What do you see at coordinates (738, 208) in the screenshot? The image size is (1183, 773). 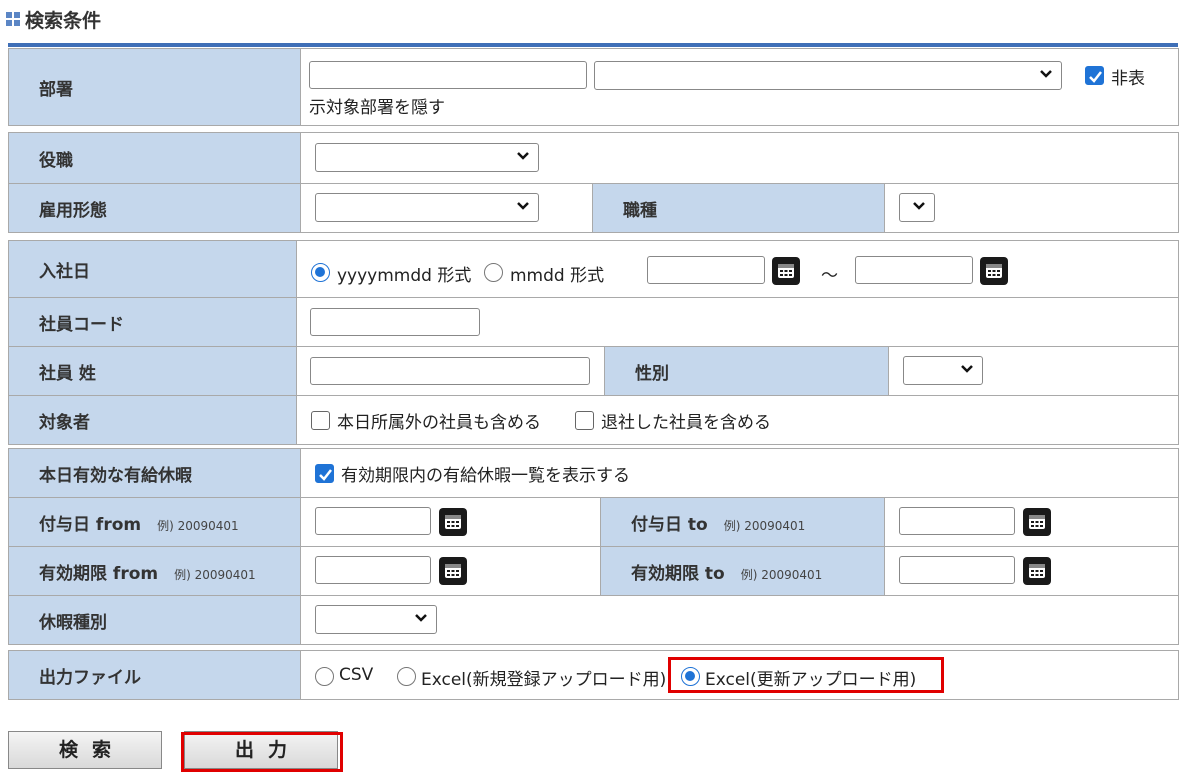 I see `job-type-label: 職種` at bounding box center [738, 208].